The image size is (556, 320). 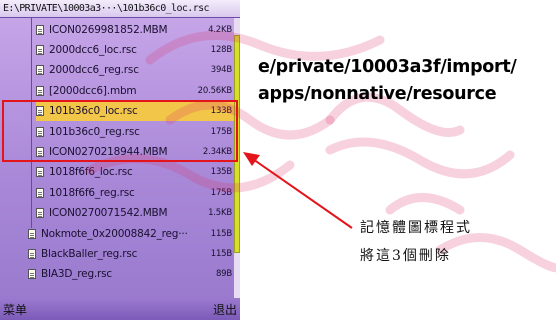 I want to click on highlight-box, so click(x=120, y=131).